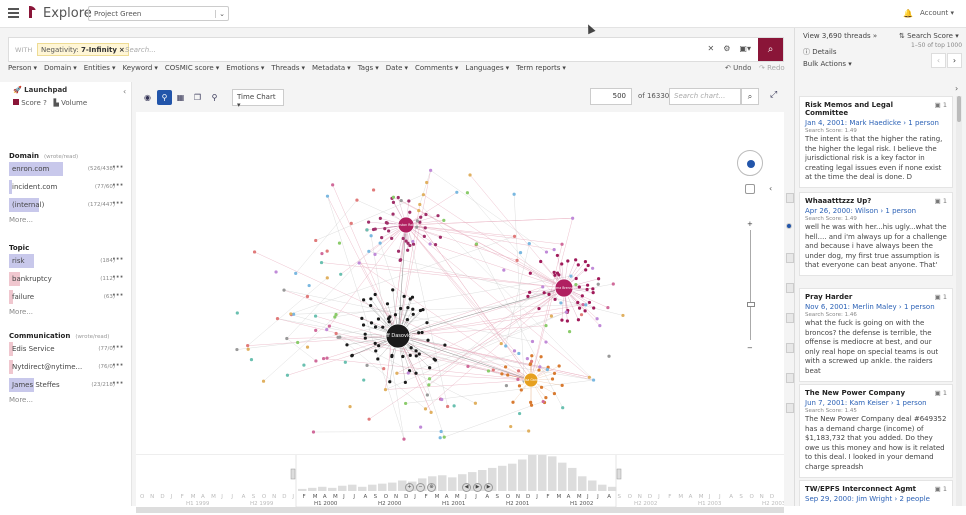  I want to click on bulk-actions-menu: Bulk Actions ▾, so click(827, 64).